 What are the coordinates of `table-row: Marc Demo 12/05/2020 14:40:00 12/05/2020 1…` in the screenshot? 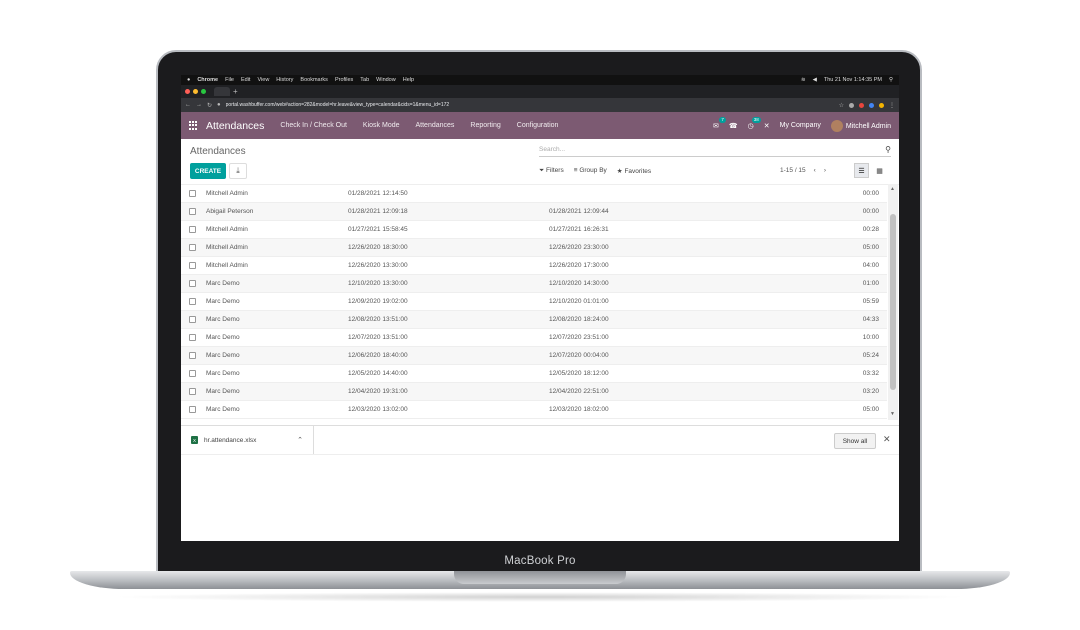 It's located at (534, 374).